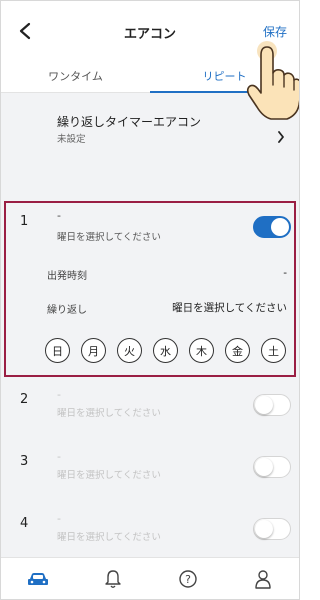  What do you see at coordinates (150, 578) in the screenshot?
I see `bottom-navigation: ?` at bounding box center [150, 578].